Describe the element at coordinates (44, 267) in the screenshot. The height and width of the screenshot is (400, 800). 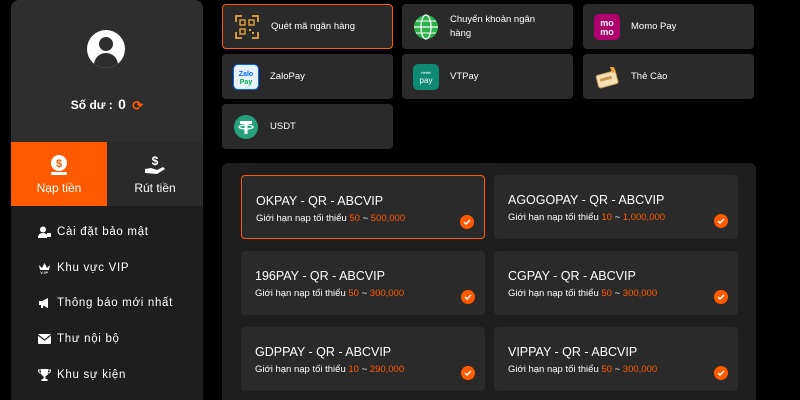
I see `vip-crown-icon: VIP` at that location.